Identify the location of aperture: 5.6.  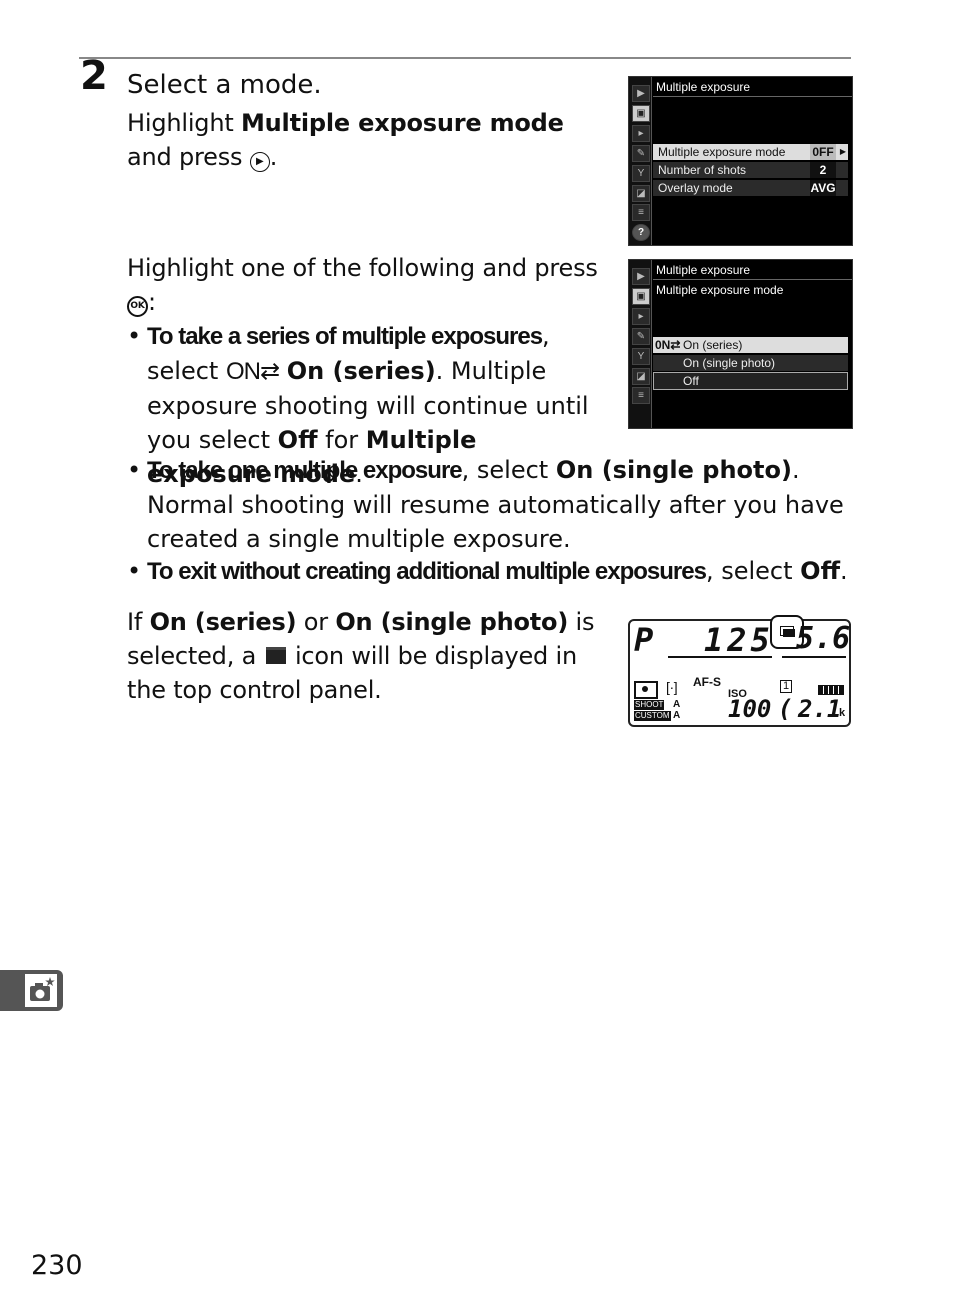
(823, 638).